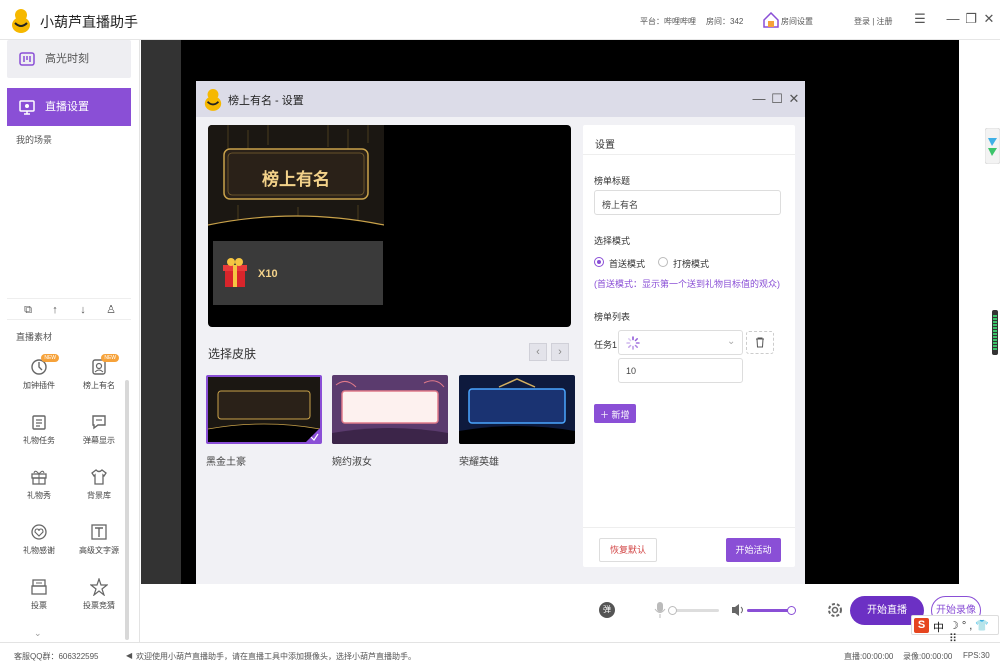 Image resolution: width=1000 pixels, height=667 pixels. I want to click on task-label: 任务1, so click(606, 345).